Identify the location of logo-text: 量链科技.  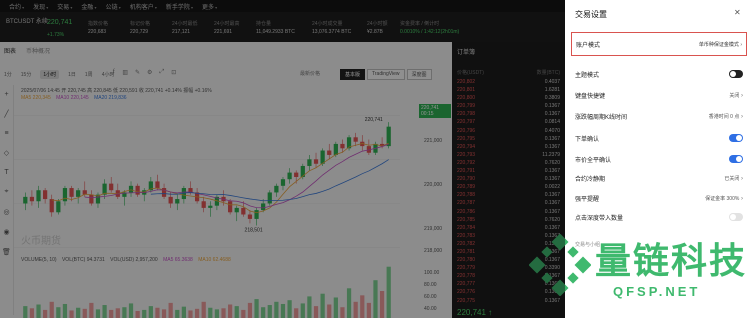
(671, 261).